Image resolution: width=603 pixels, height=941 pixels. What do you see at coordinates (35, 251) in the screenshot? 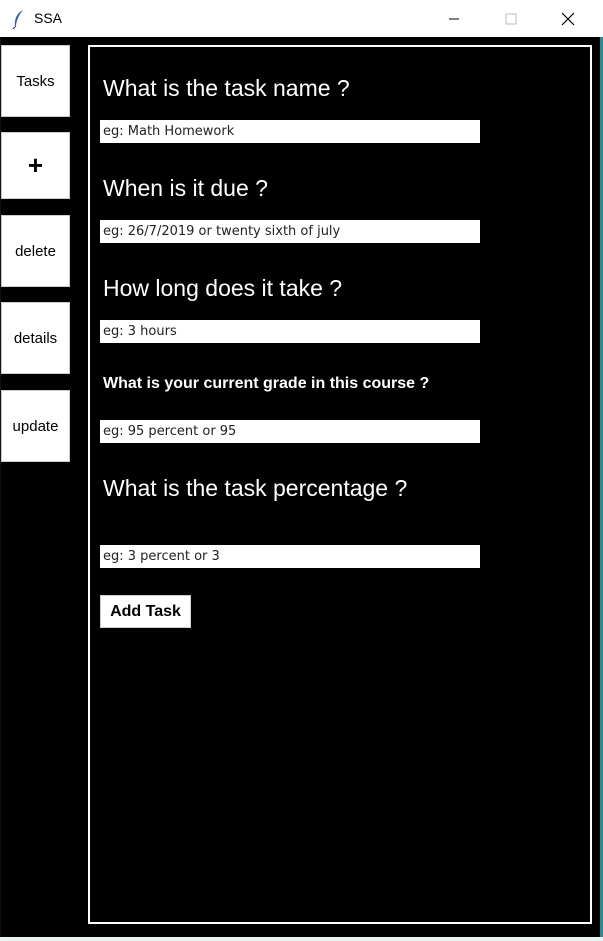
I see `delete-button: delete` at bounding box center [35, 251].